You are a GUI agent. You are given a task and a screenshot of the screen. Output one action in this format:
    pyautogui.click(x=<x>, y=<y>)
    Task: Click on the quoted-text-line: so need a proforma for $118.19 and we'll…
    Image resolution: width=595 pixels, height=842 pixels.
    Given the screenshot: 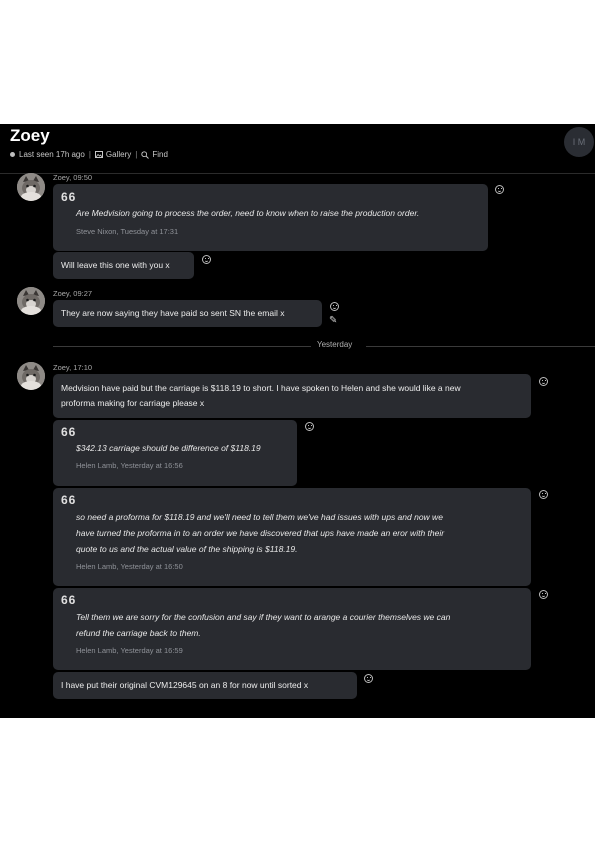 What is the action you would take?
    pyautogui.click(x=259, y=517)
    